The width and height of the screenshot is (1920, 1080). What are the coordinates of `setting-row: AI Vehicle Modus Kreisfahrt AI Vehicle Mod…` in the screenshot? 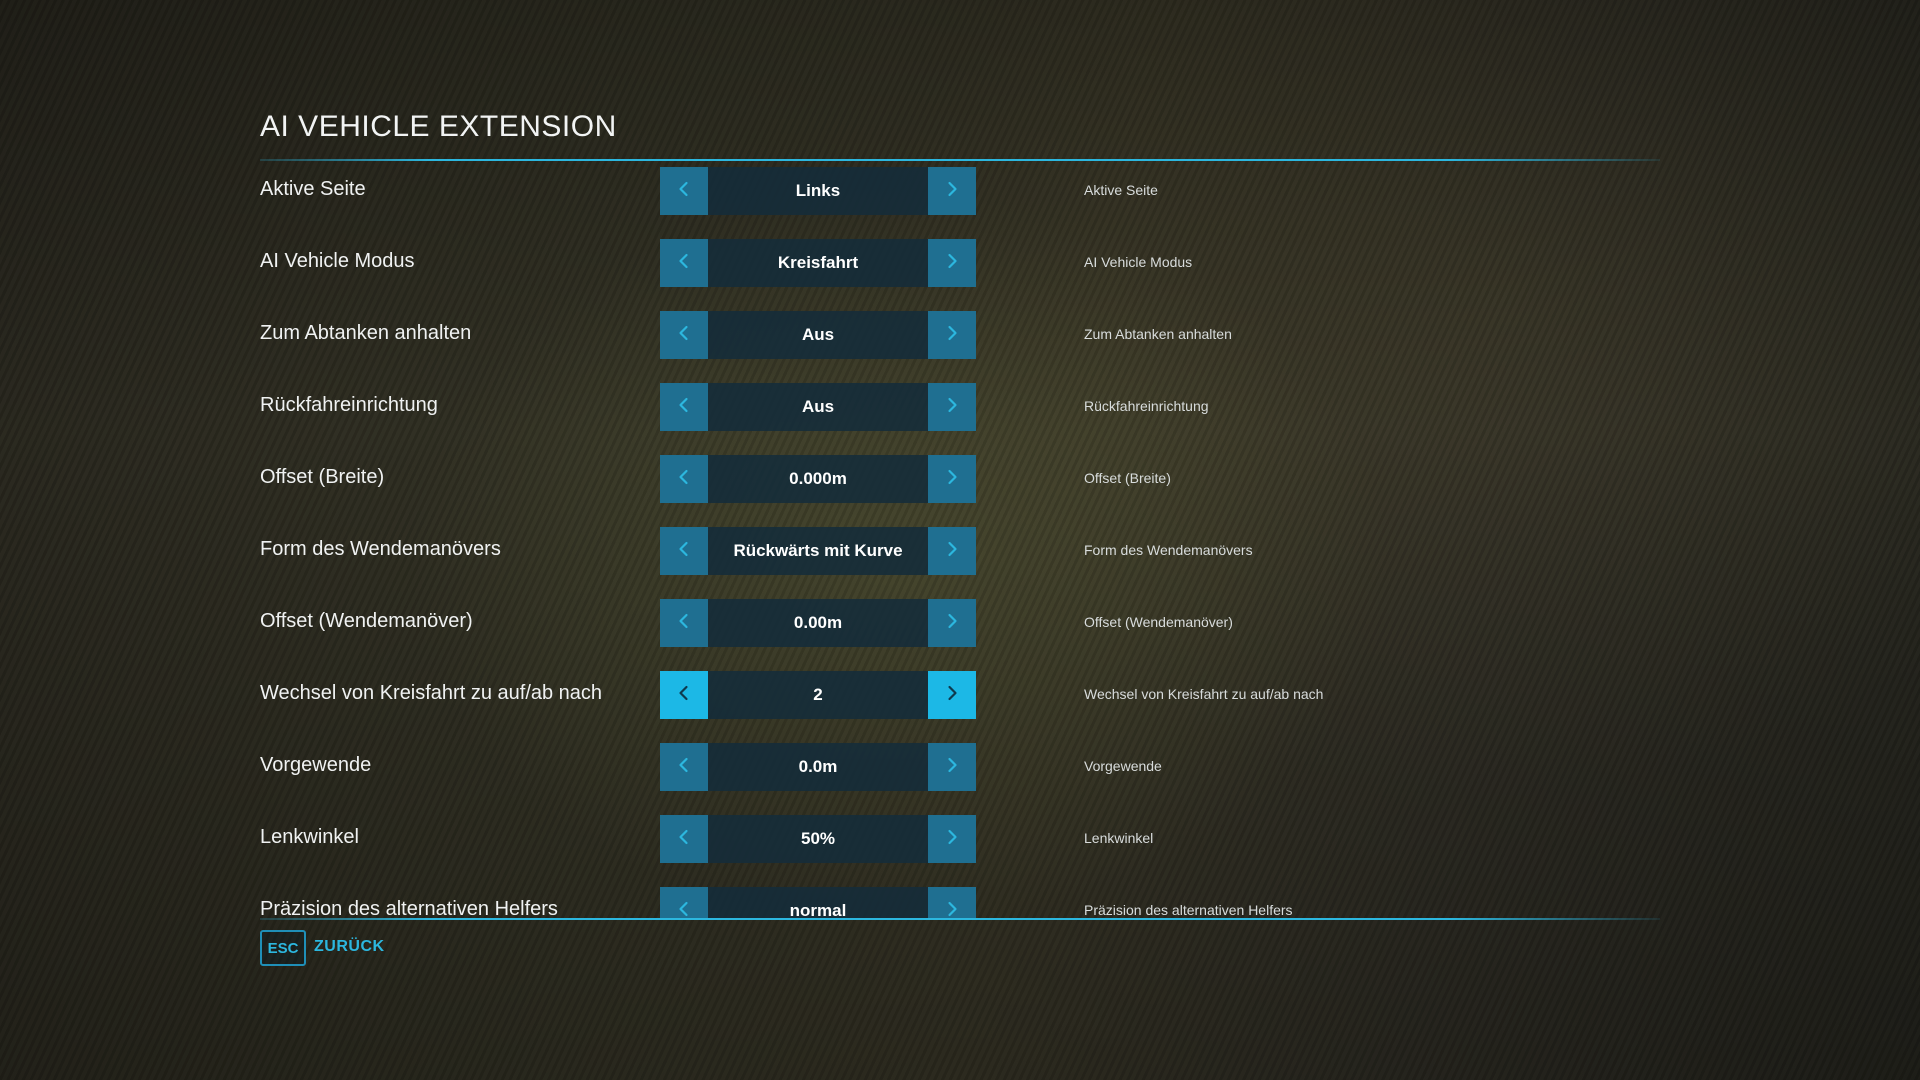 It's located at (960, 263).